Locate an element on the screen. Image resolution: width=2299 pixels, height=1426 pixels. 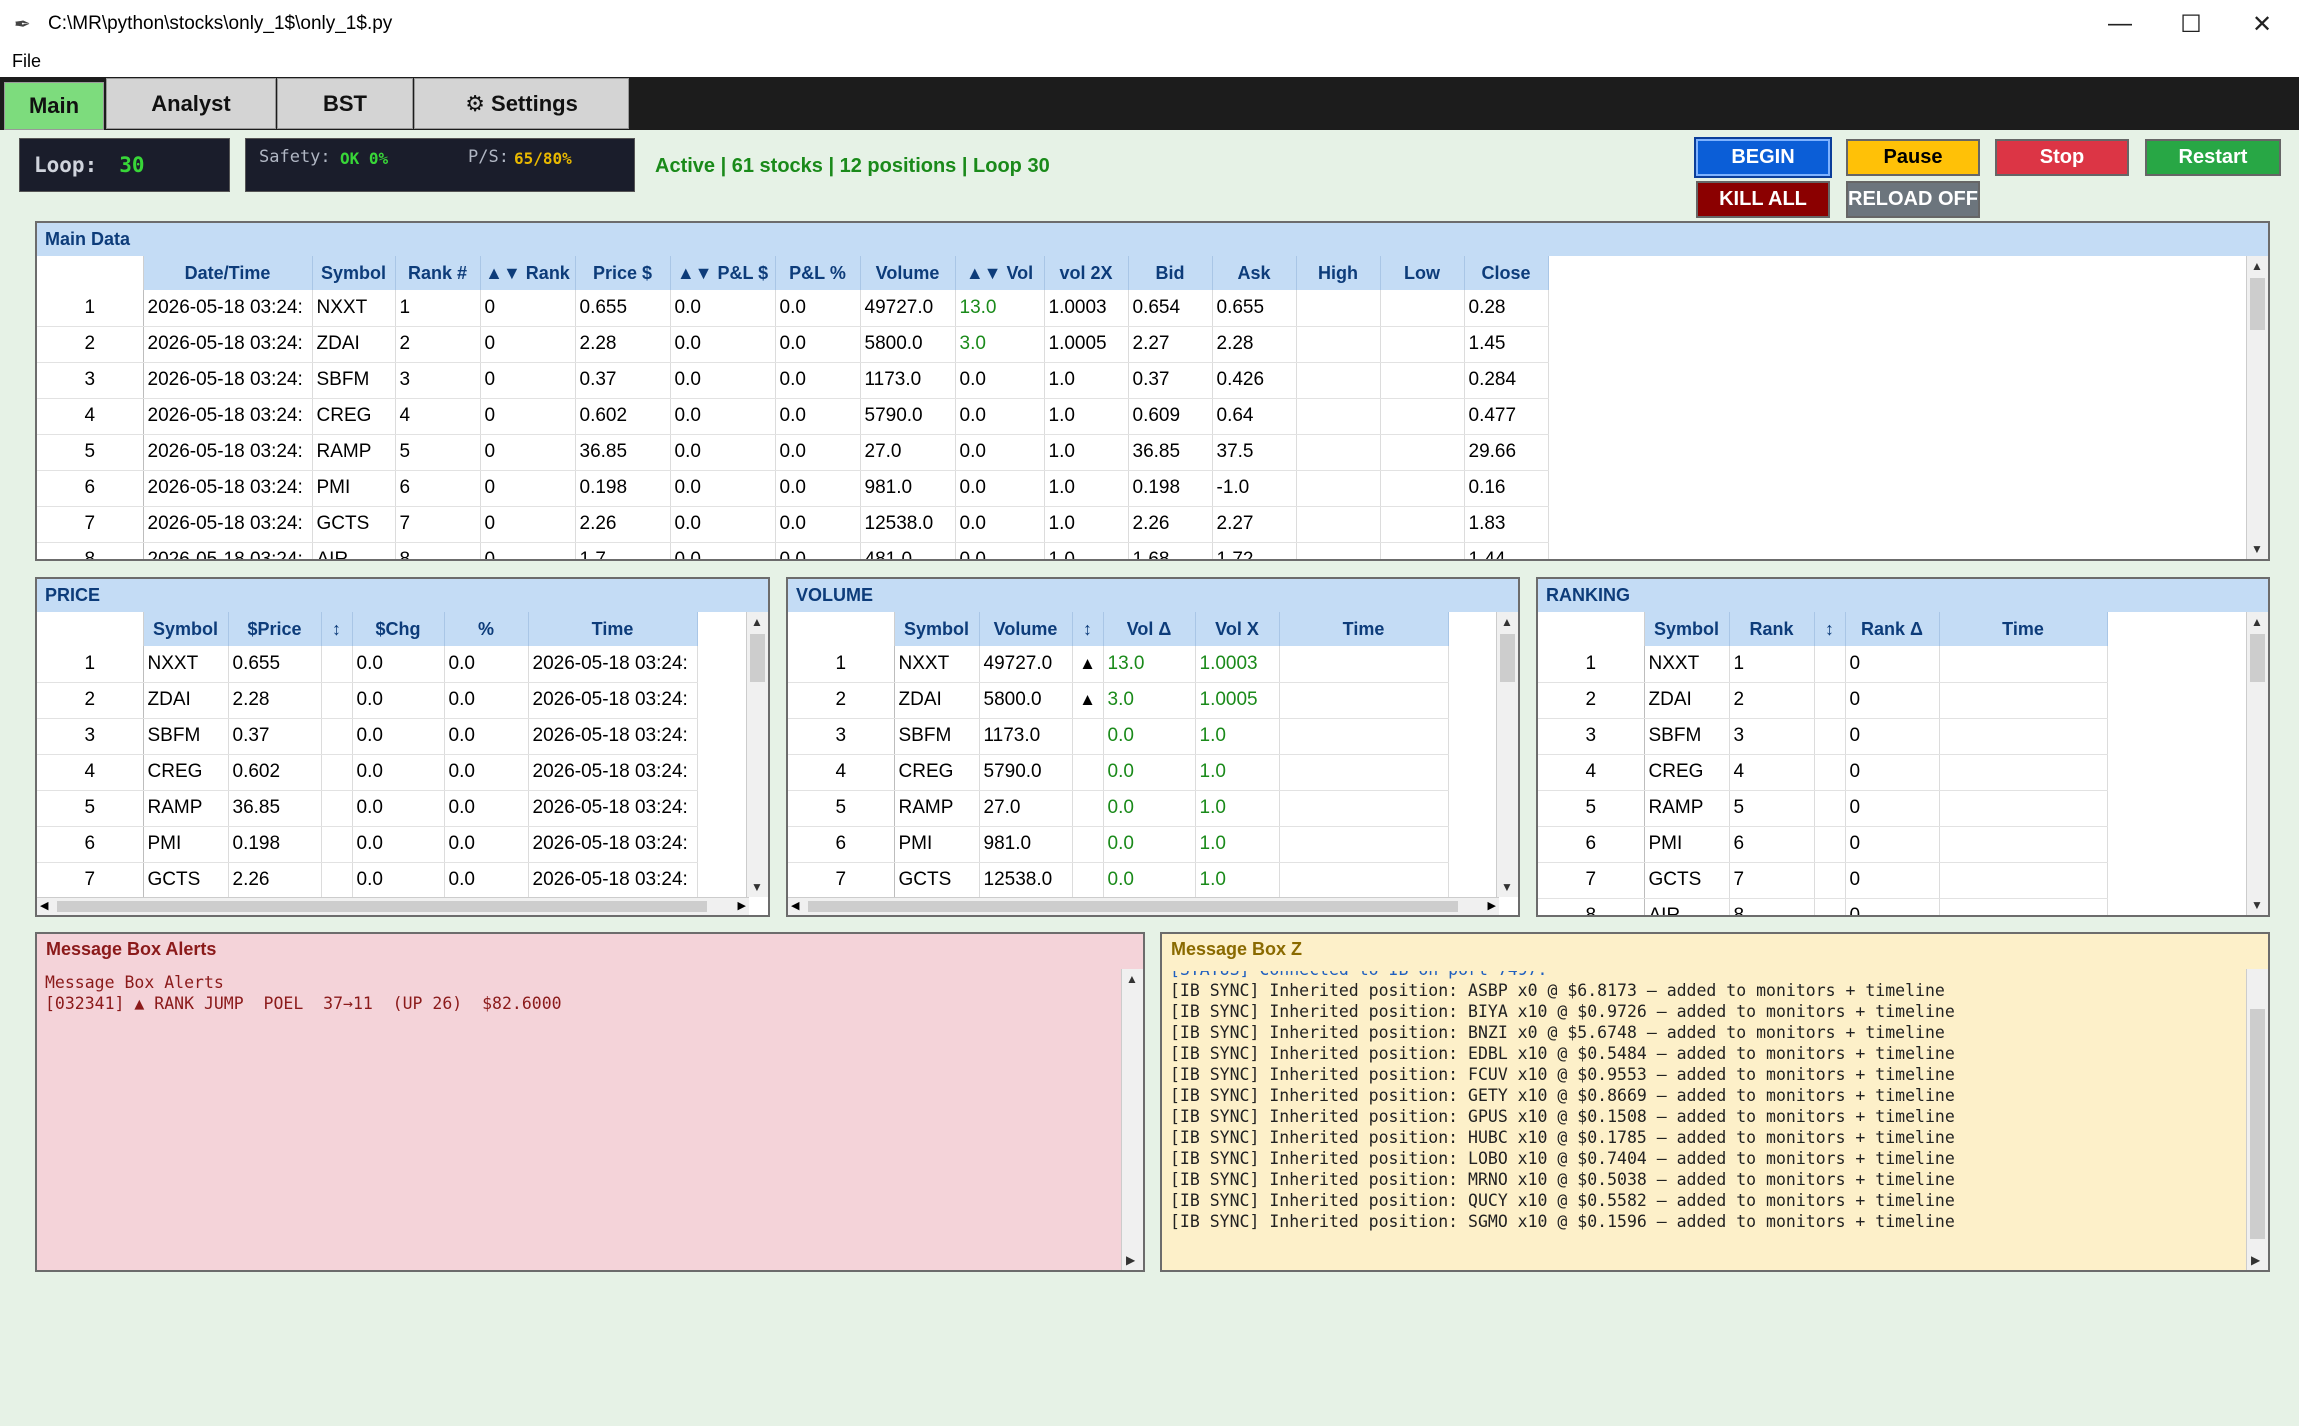
table-row: 7 GCTS 7 0 is located at coordinates (1823, 880).